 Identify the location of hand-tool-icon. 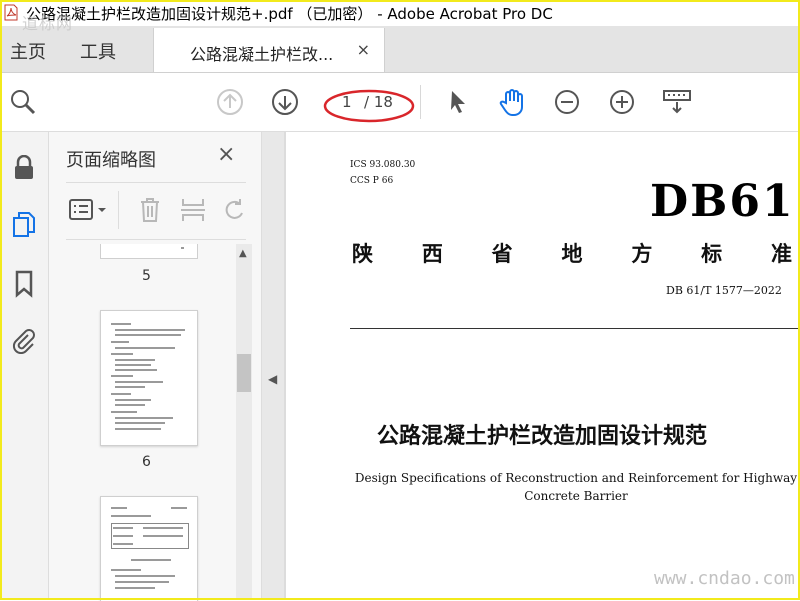
(512, 102).